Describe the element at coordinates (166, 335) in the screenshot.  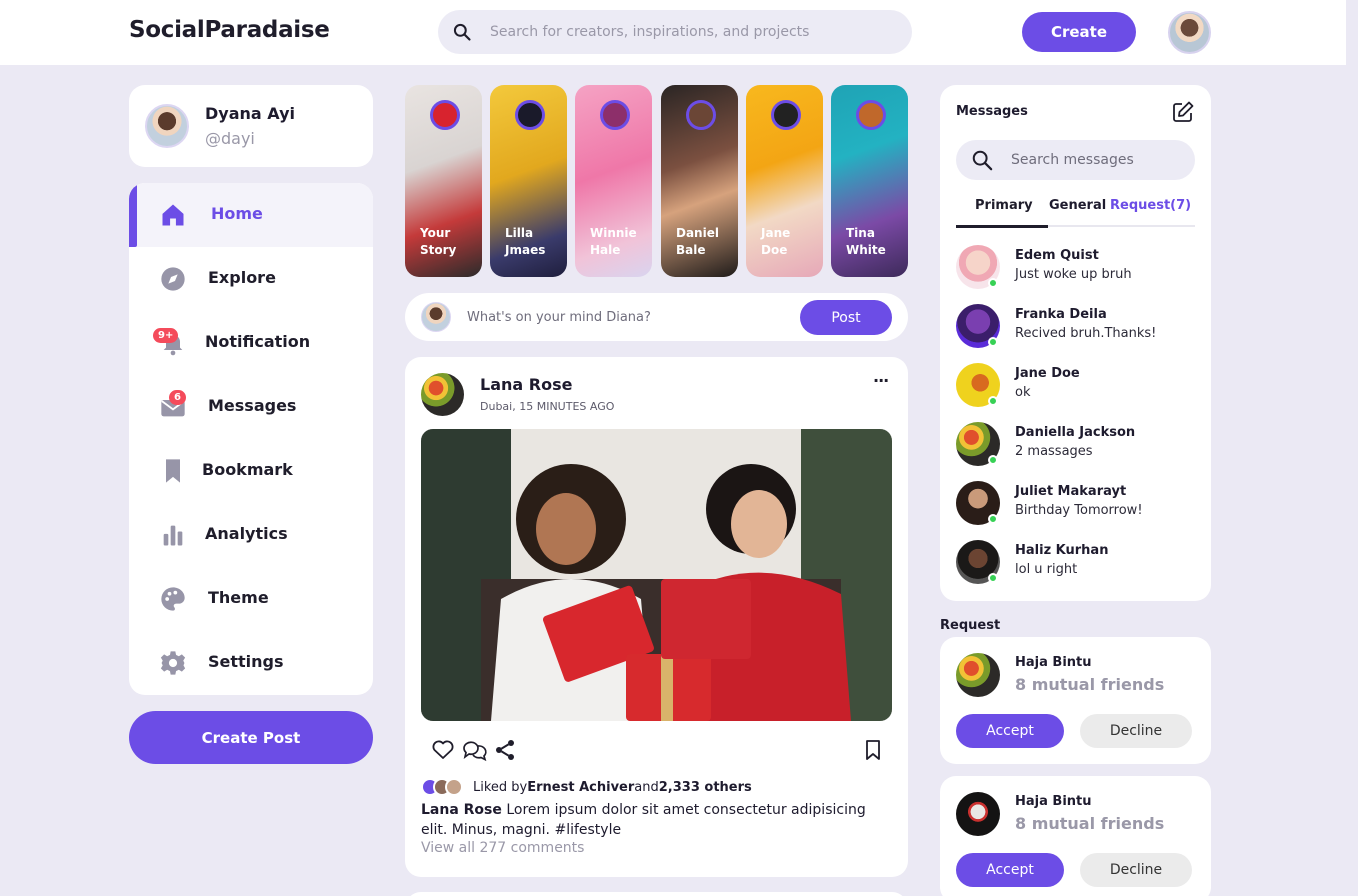
I see `notification-badge: 9+` at that location.